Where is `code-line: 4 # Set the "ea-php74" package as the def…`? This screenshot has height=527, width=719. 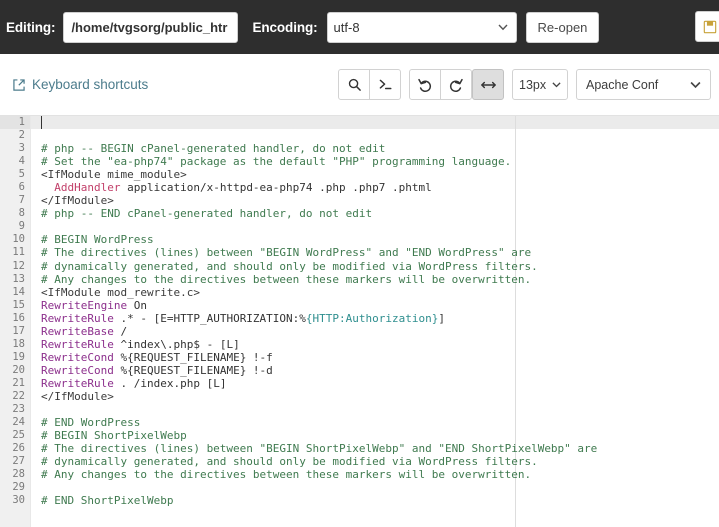 code-line: 4 # Set the "ea-php74" package as the def… is located at coordinates (359, 161).